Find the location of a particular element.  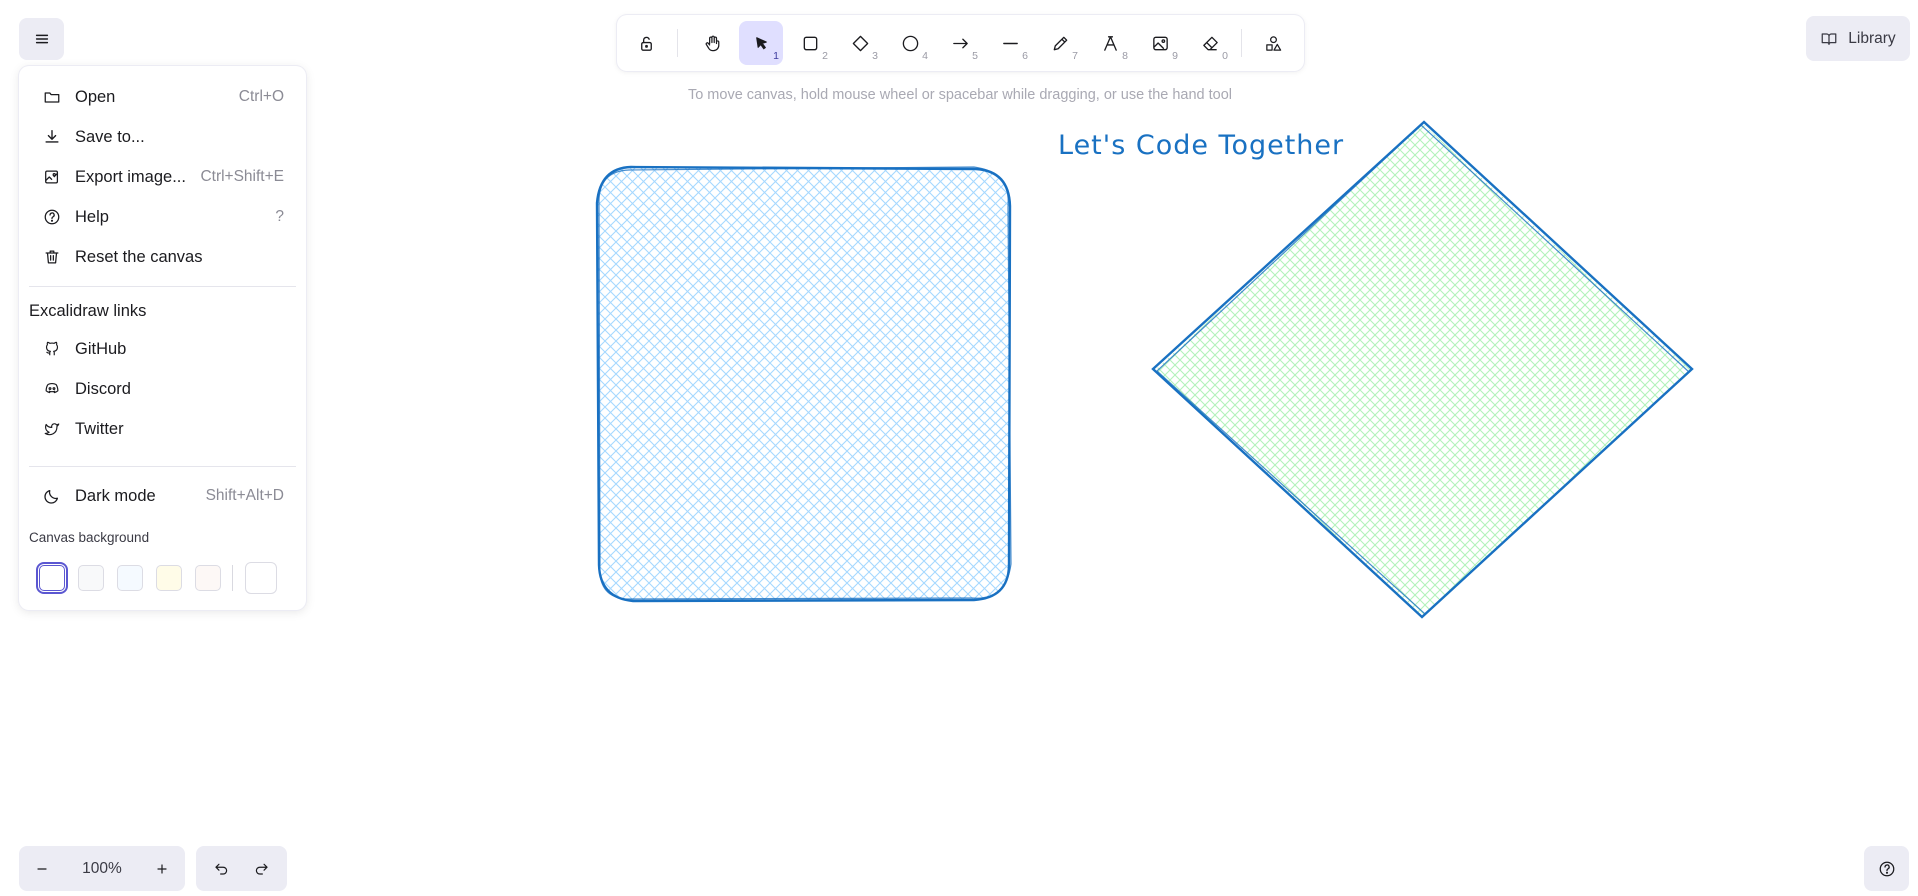

library-button: Library is located at coordinates (1858, 38).